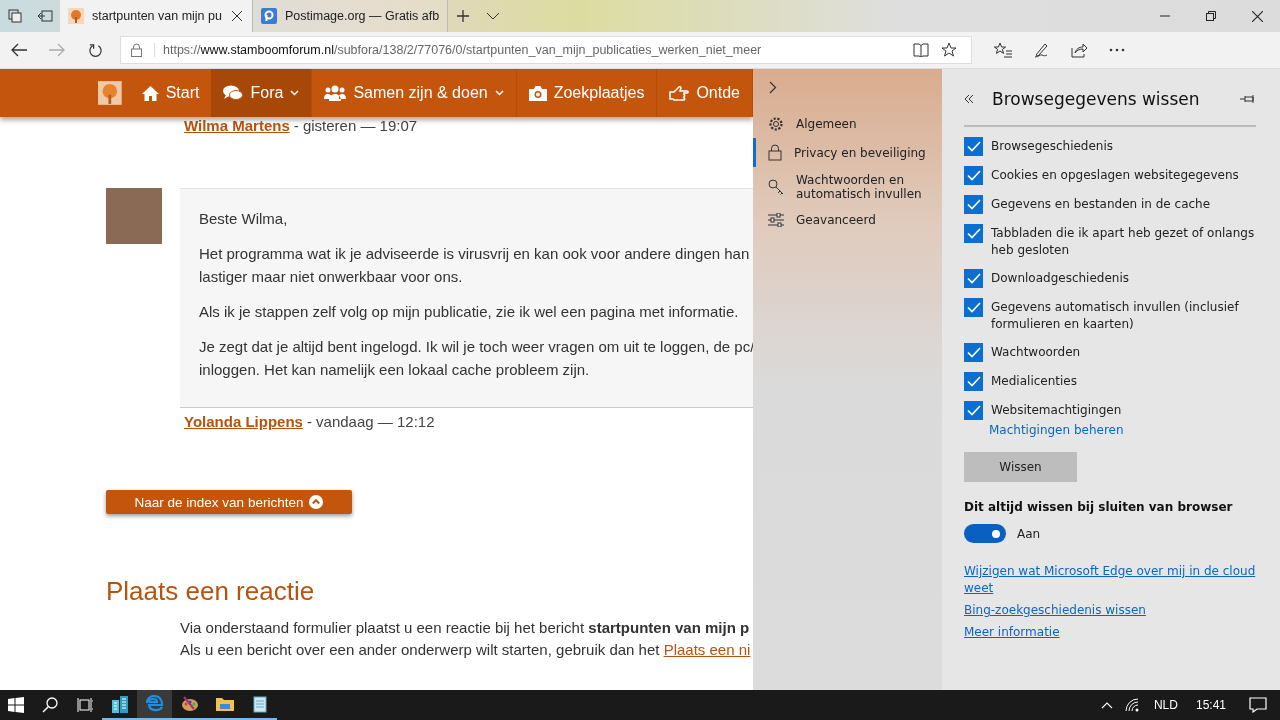 The height and width of the screenshot is (720, 1280). I want to click on author-link: Wilma Martens, so click(237, 125).